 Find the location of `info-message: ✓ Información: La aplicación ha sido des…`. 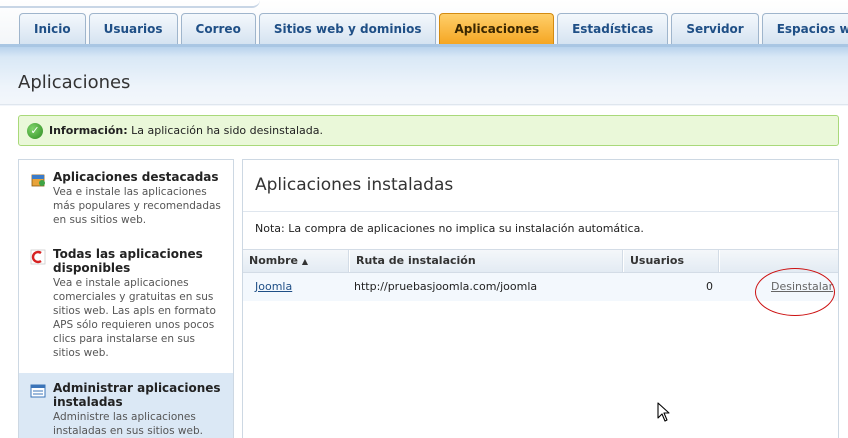

info-message: ✓ Información: La aplicación ha sido des… is located at coordinates (428, 130).